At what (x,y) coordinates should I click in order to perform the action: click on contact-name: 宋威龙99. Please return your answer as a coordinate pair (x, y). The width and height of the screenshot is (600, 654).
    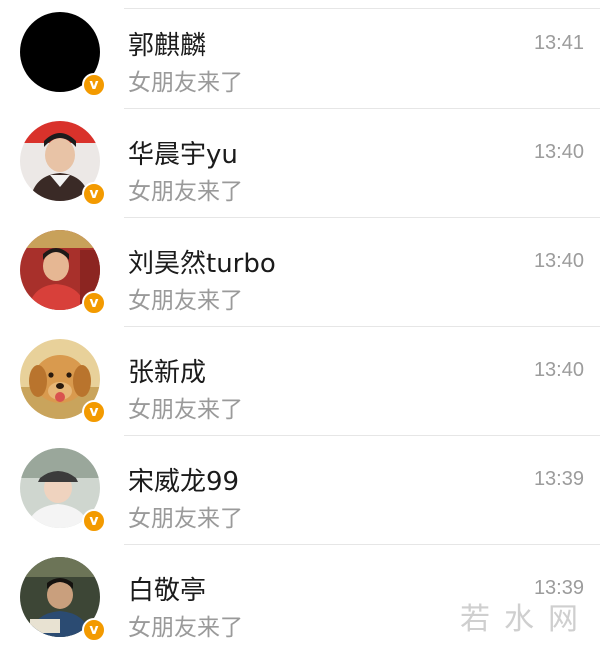
    Looking at the image, I should click on (184, 482).